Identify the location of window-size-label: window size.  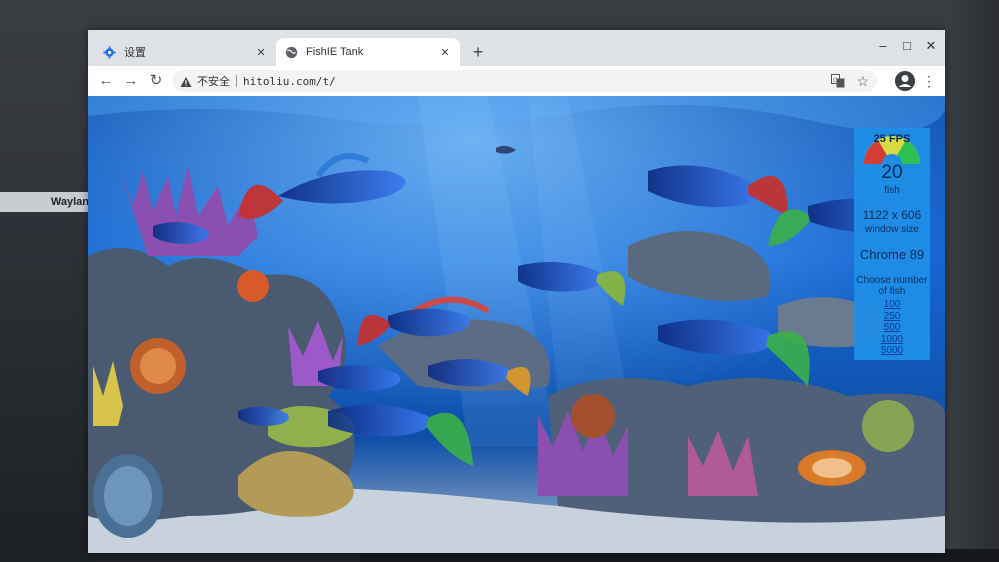
(892, 229).